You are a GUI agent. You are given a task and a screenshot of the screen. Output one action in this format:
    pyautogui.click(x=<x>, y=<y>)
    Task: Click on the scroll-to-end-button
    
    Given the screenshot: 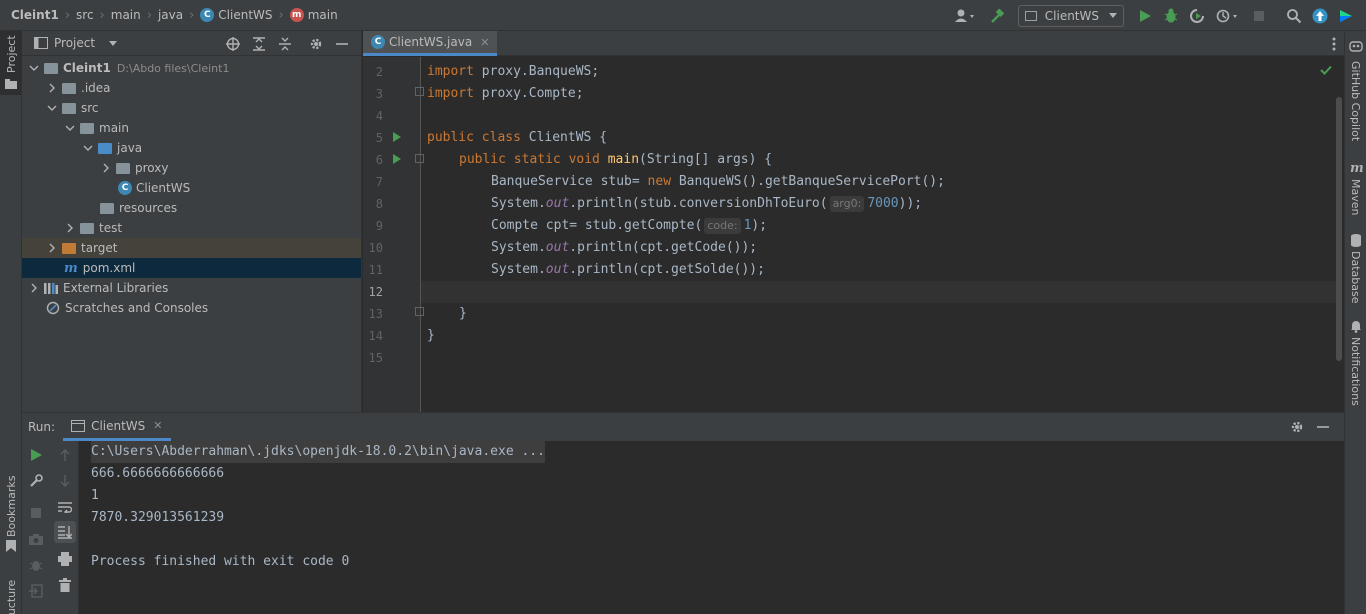 What is the action you would take?
    pyautogui.click(x=65, y=532)
    